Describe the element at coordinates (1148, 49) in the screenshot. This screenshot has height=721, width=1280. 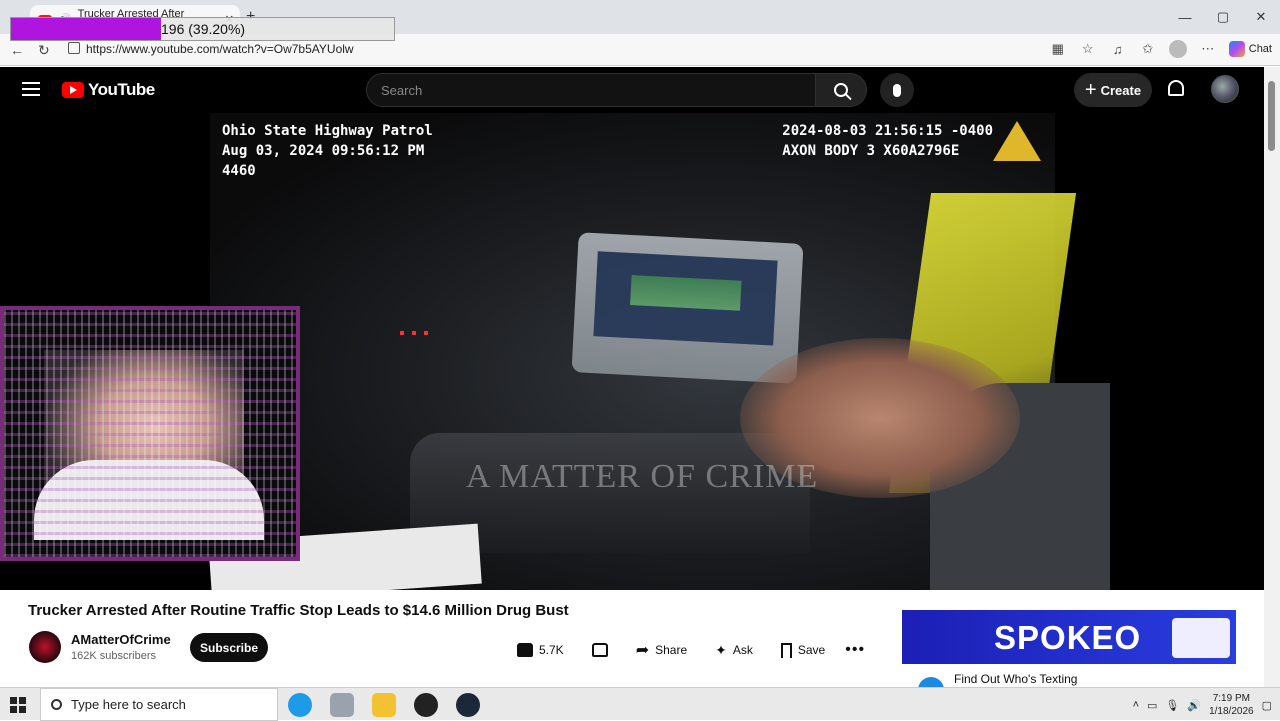
I see `favorites-icon: ✩` at that location.